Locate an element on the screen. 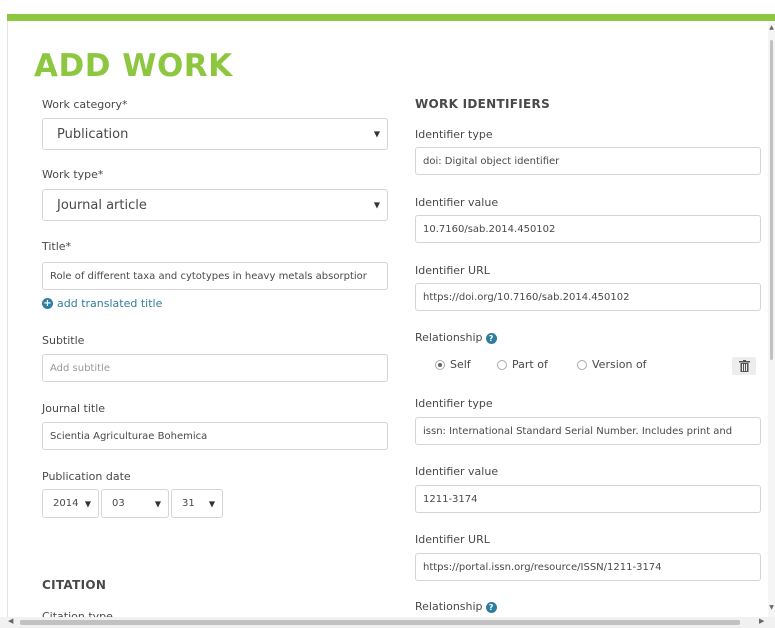 This screenshot has width=775, height=628. journal-title-label: Journal title is located at coordinates (74, 408).